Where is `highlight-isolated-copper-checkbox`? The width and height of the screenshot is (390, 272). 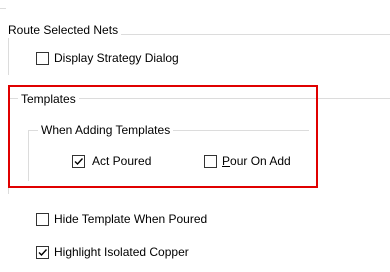
highlight-isolated-copper-checkbox is located at coordinates (42, 252).